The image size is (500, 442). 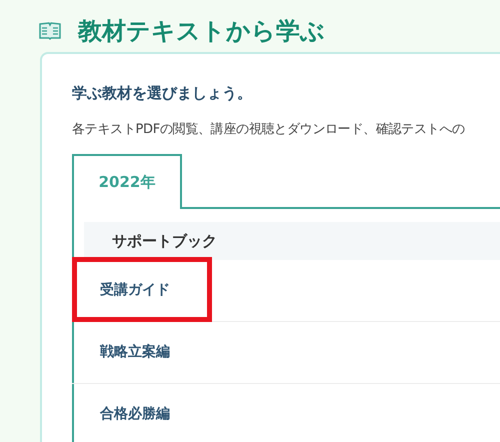 I want to click on section-header: サポートブック, so click(x=292, y=241).